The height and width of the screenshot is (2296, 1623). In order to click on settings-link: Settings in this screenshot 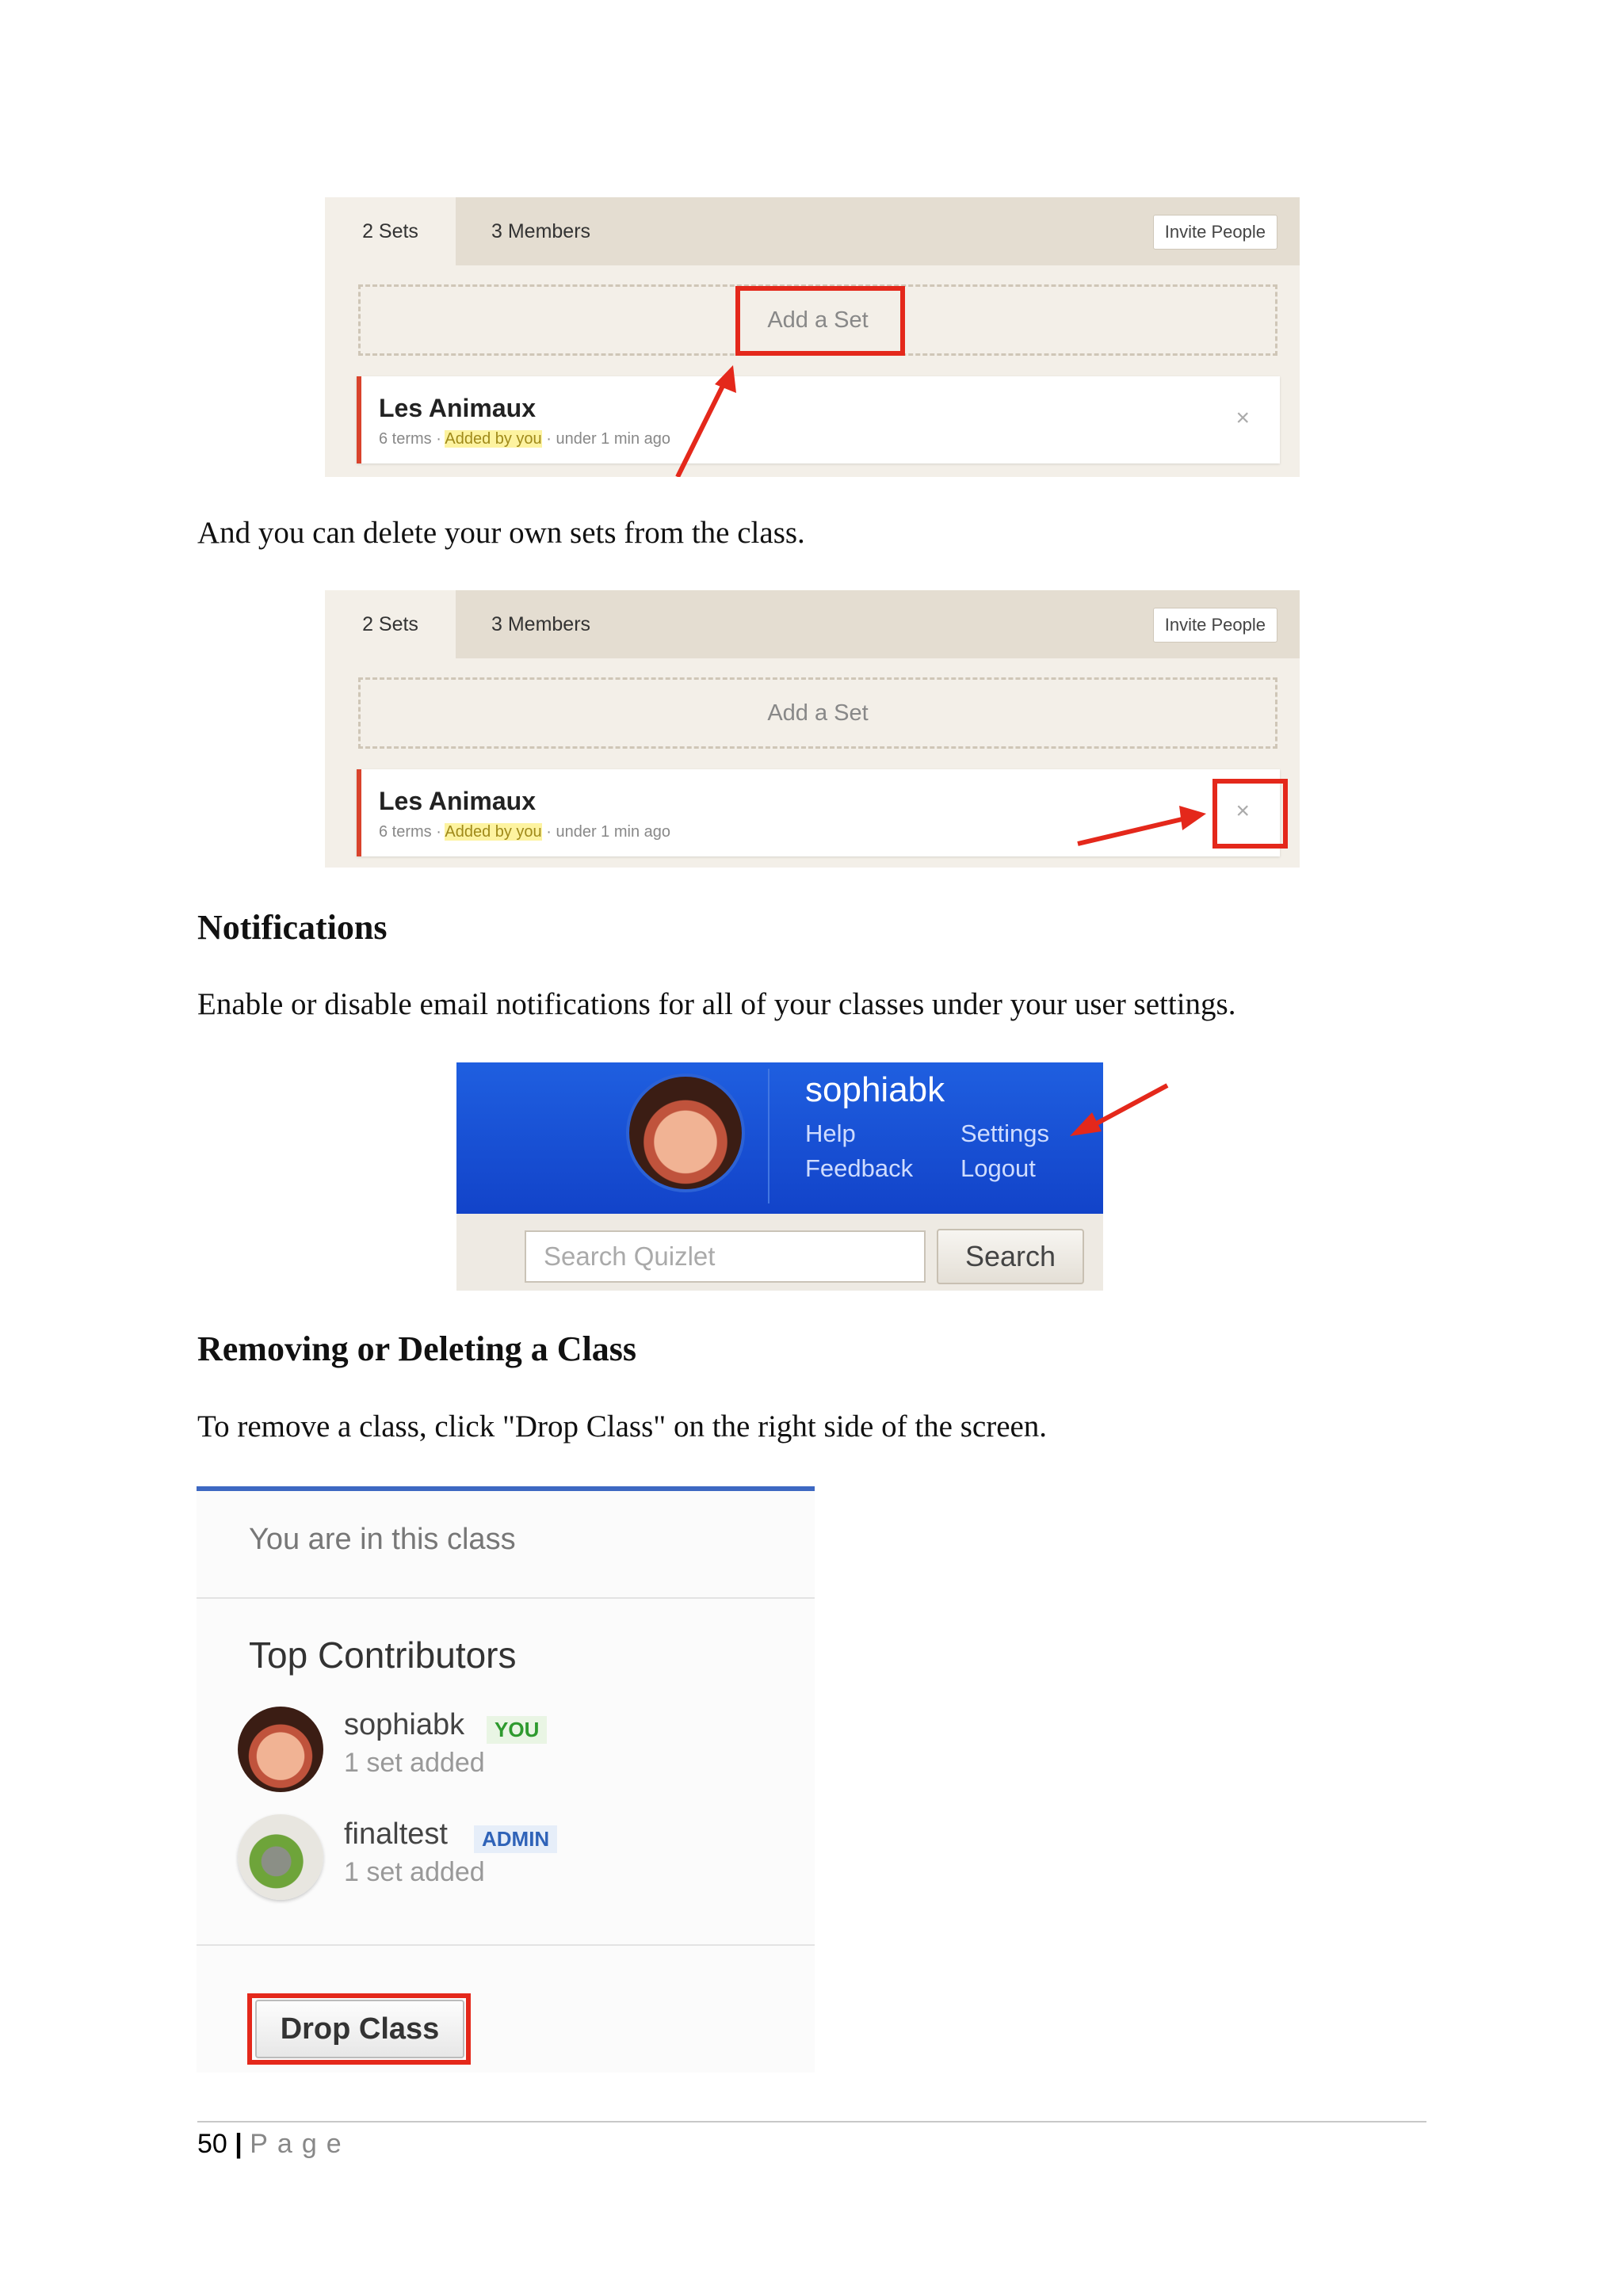, I will do `click(1004, 1133)`.